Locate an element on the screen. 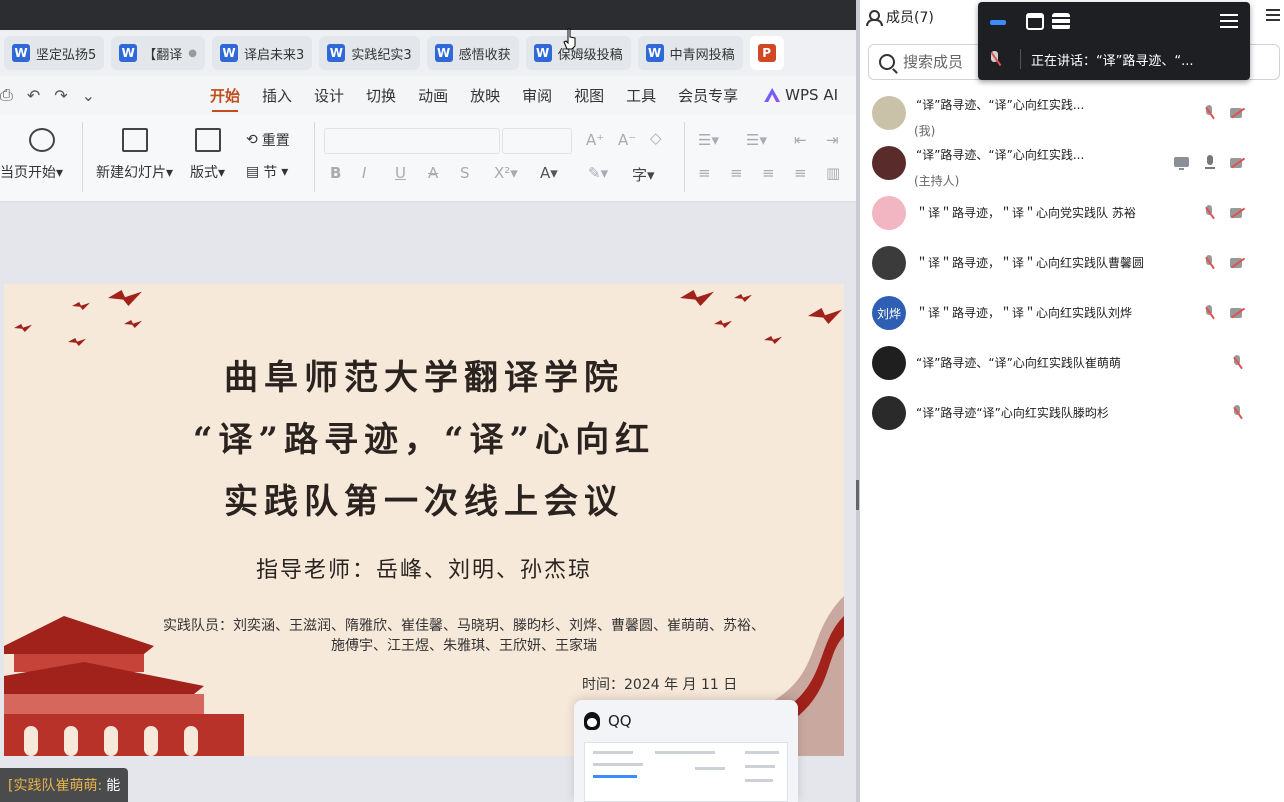 The height and width of the screenshot is (802, 1284). member-row: “译”路寻迹、“译”心向红实践... (我) is located at coordinates (1072, 120).